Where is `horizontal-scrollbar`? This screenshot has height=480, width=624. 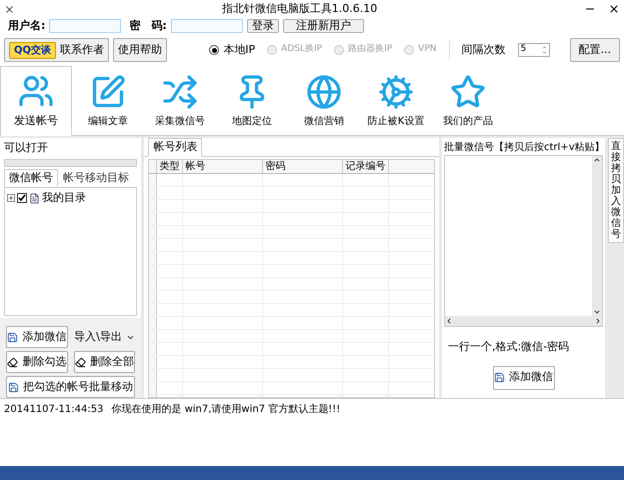 horizontal-scrollbar is located at coordinates (523, 321).